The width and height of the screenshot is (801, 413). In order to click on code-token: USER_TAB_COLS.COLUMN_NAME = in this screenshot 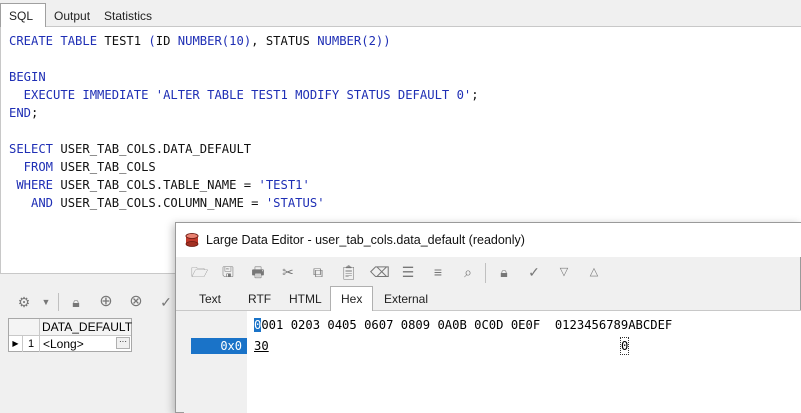, I will do `click(163, 203)`.